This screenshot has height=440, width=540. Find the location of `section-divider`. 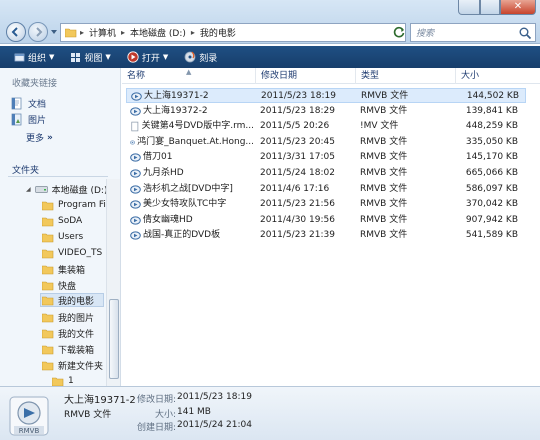

section-divider is located at coordinates (58, 176).